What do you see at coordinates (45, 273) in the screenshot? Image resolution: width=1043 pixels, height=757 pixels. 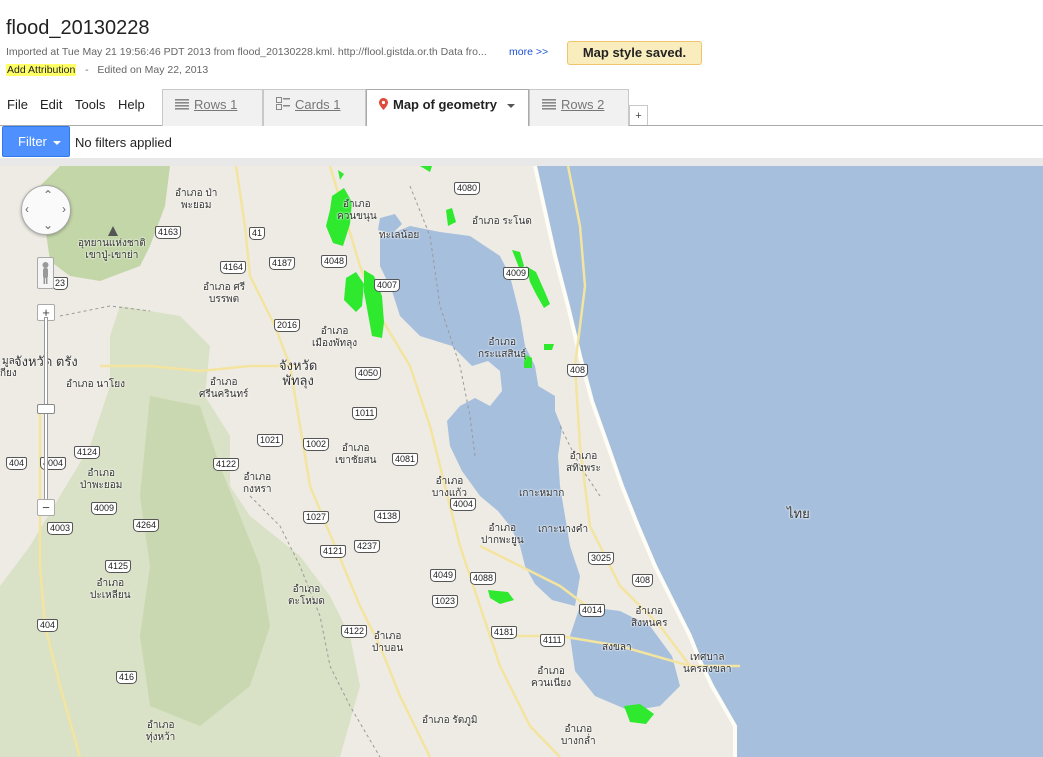 I see `street-view-pegman-icon` at bounding box center [45, 273].